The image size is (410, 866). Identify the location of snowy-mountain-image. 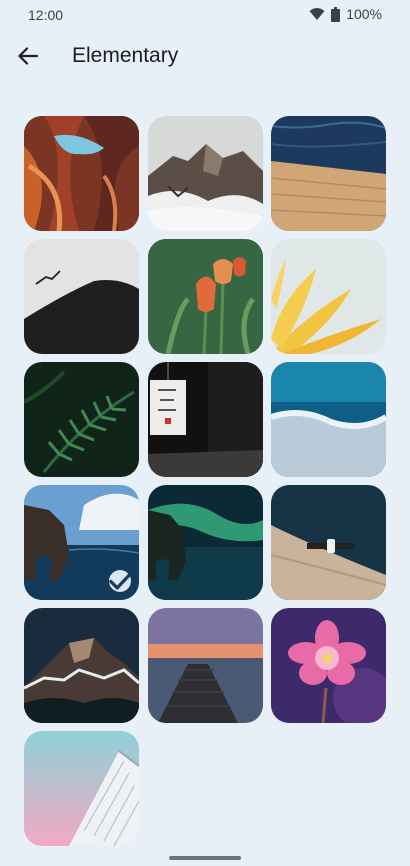
(205, 173).